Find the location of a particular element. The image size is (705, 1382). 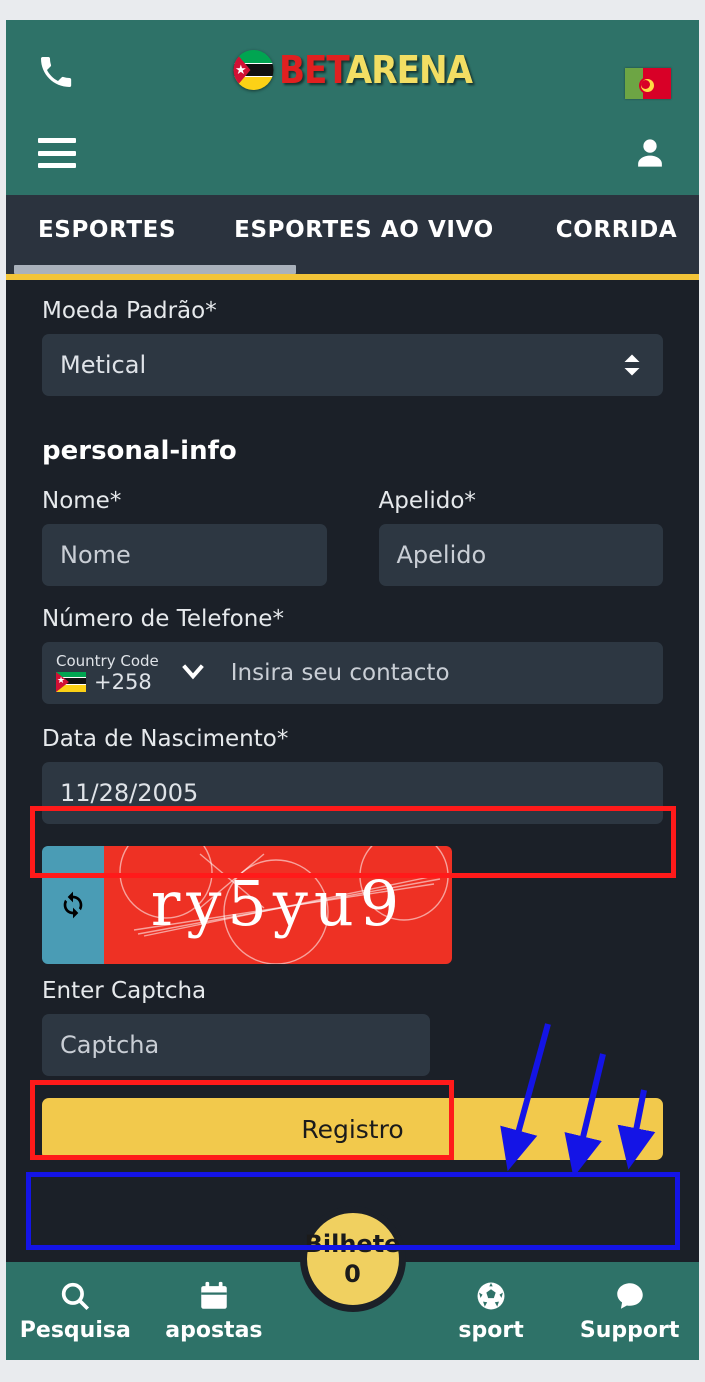

bottom-nav-label-apostas: apostas is located at coordinates (214, 1330).